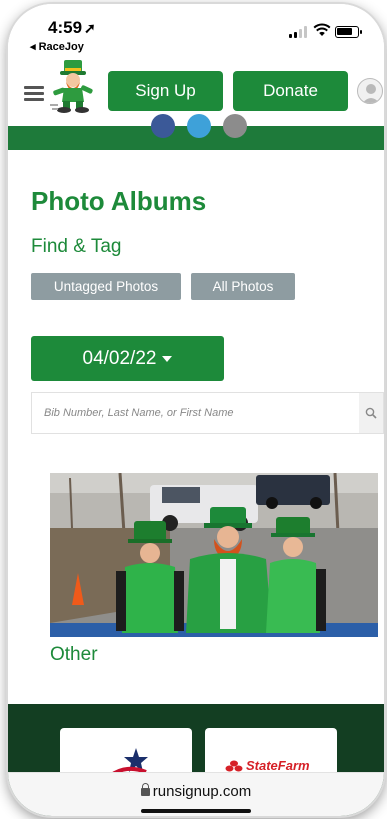 This screenshot has width=387, height=819. Describe the element at coordinates (65, 27) in the screenshot. I see `time-text: 4:59` at that location.